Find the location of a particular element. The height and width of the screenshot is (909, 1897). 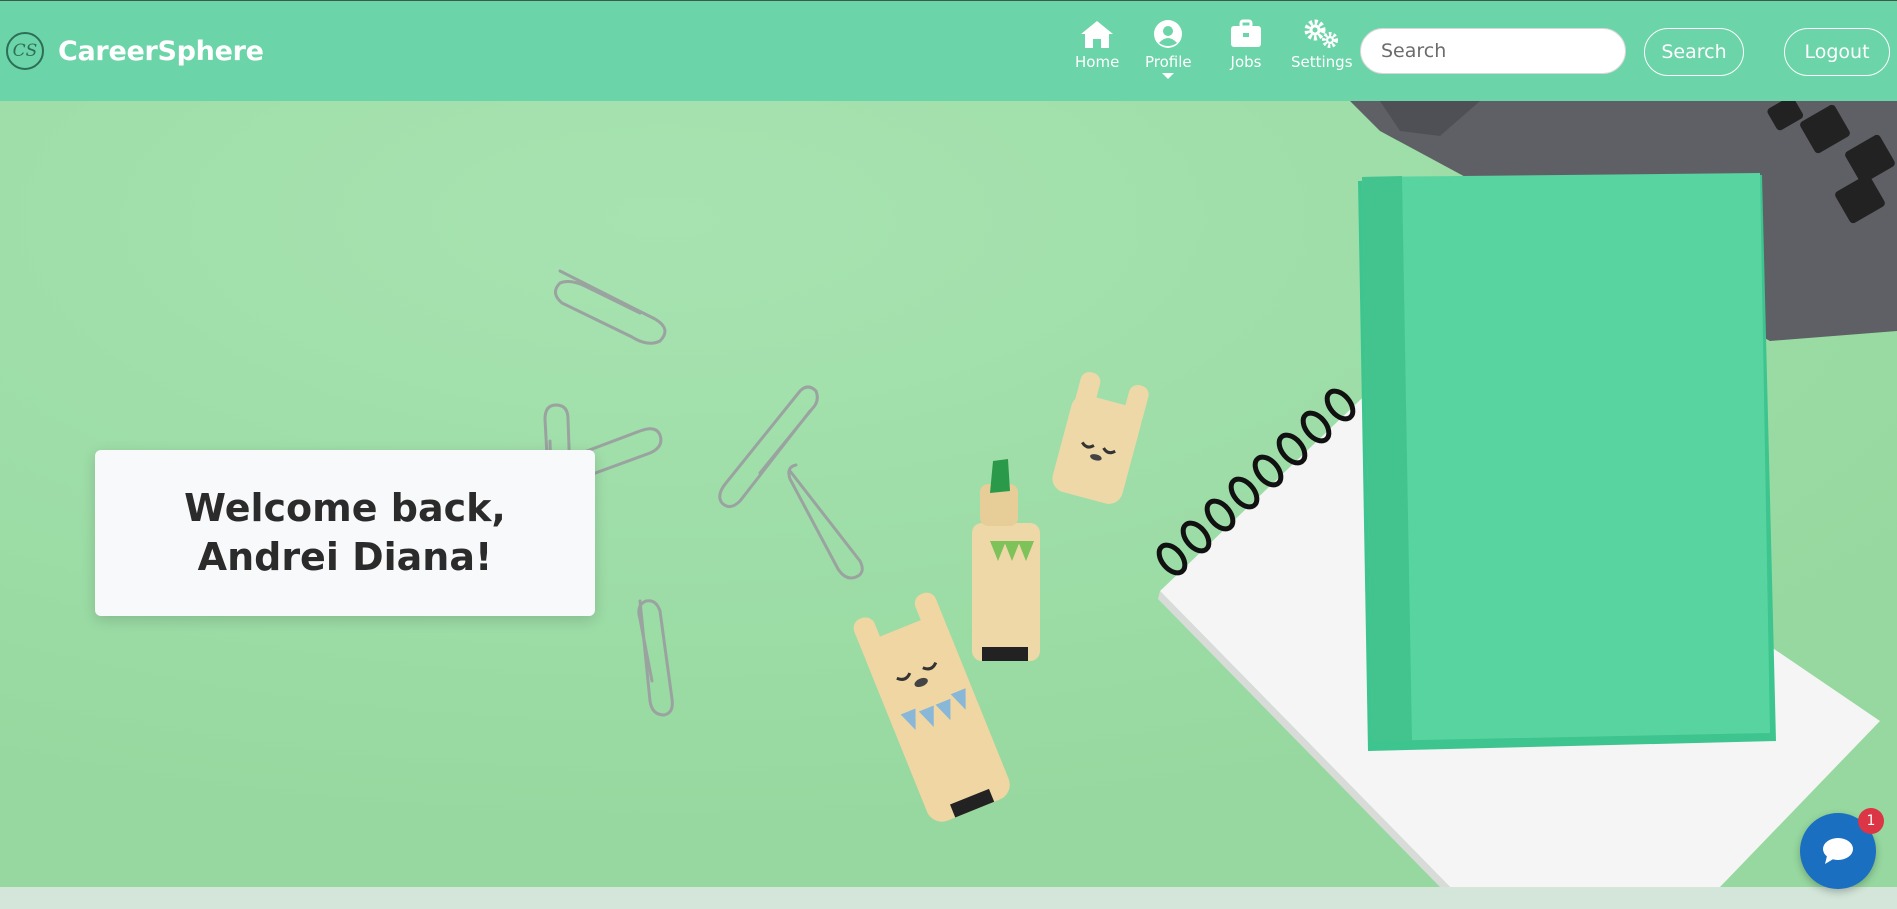

nav-home: Home is located at coordinates (1097, 45).